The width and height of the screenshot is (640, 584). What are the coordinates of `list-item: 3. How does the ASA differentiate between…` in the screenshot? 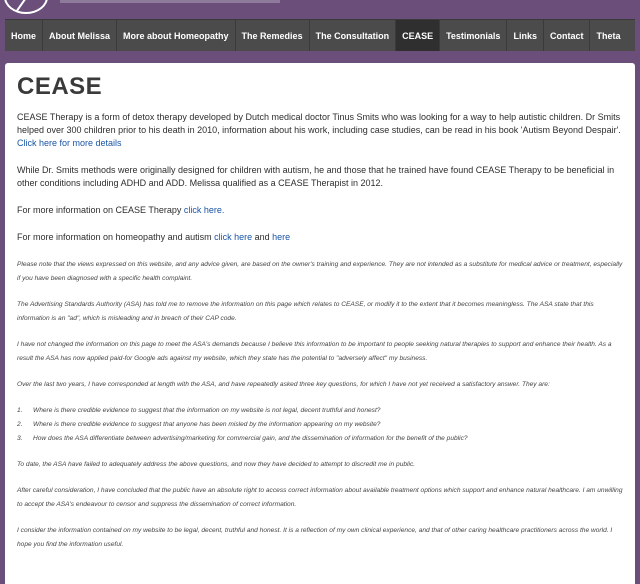 It's located at (320, 439).